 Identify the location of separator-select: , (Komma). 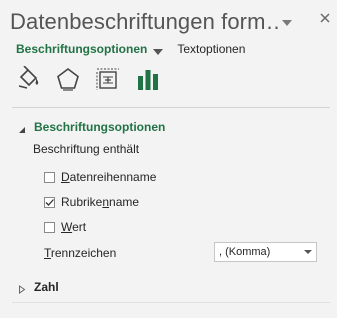
(265, 252).